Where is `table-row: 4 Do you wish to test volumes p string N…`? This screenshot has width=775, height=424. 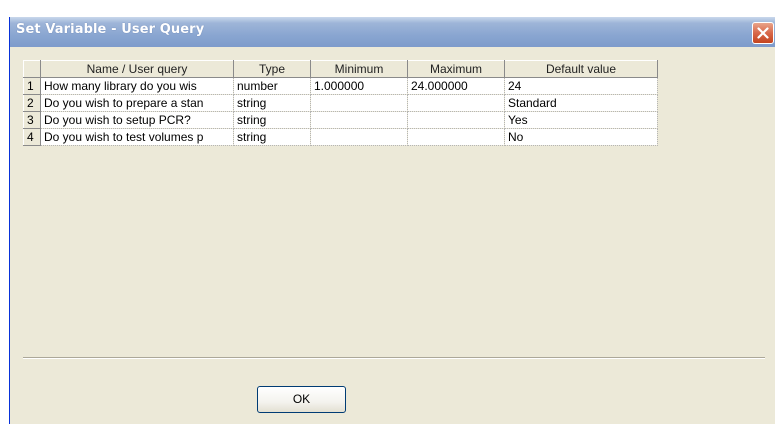 table-row: 4 Do you wish to test volumes p string N… is located at coordinates (340, 137).